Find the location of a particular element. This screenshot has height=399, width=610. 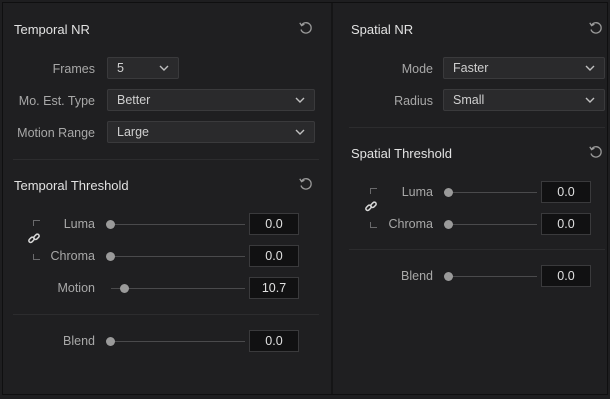

spatial-chroma-slider is located at coordinates (493, 224).